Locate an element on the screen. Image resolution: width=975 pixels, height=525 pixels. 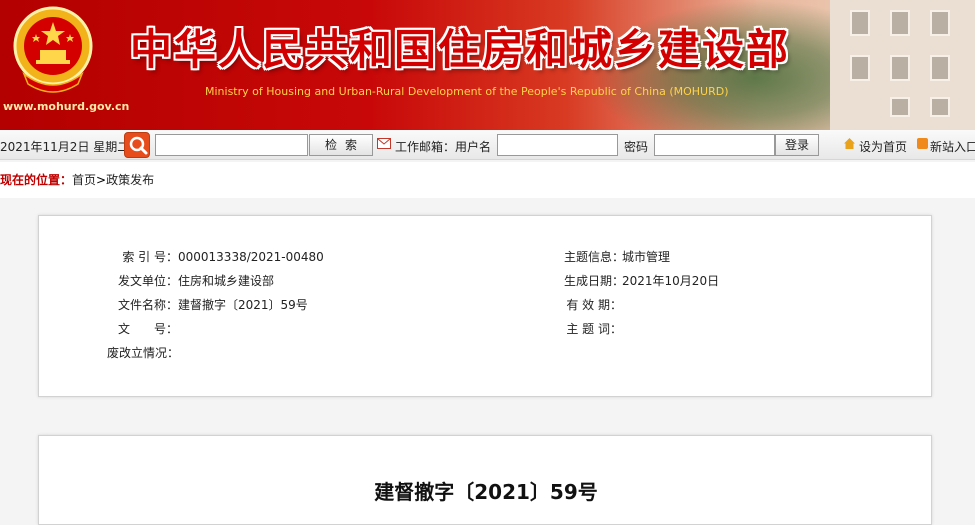
current-date: 2021年11月2日 星期二 is located at coordinates (65, 147).